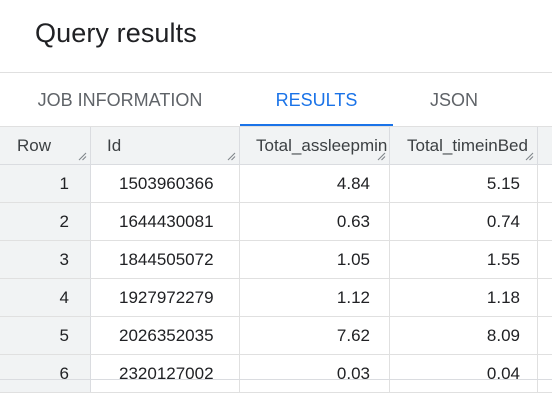 The height and width of the screenshot is (417, 552). I want to click on page-title: Query results, so click(116, 33).